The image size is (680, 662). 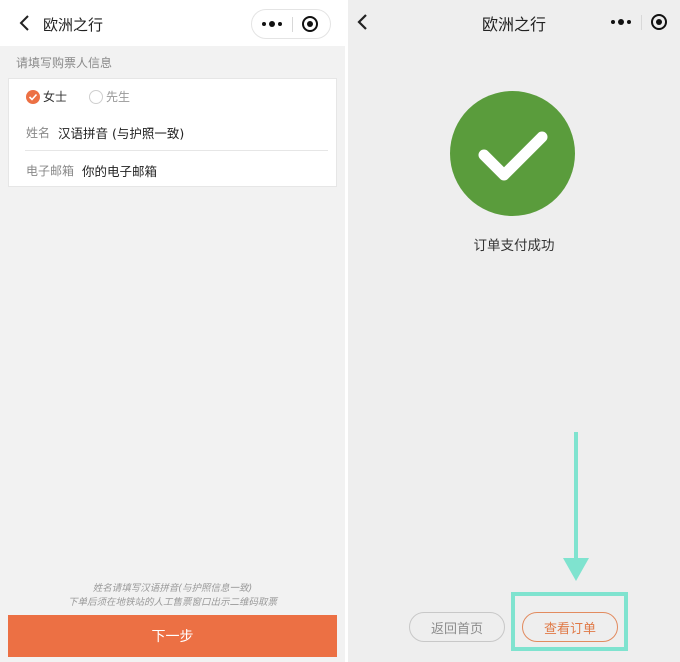 What do you see at coordinates (25, 23) in the screenshot?
I see `back-icon` at bounding box center [25, 23].